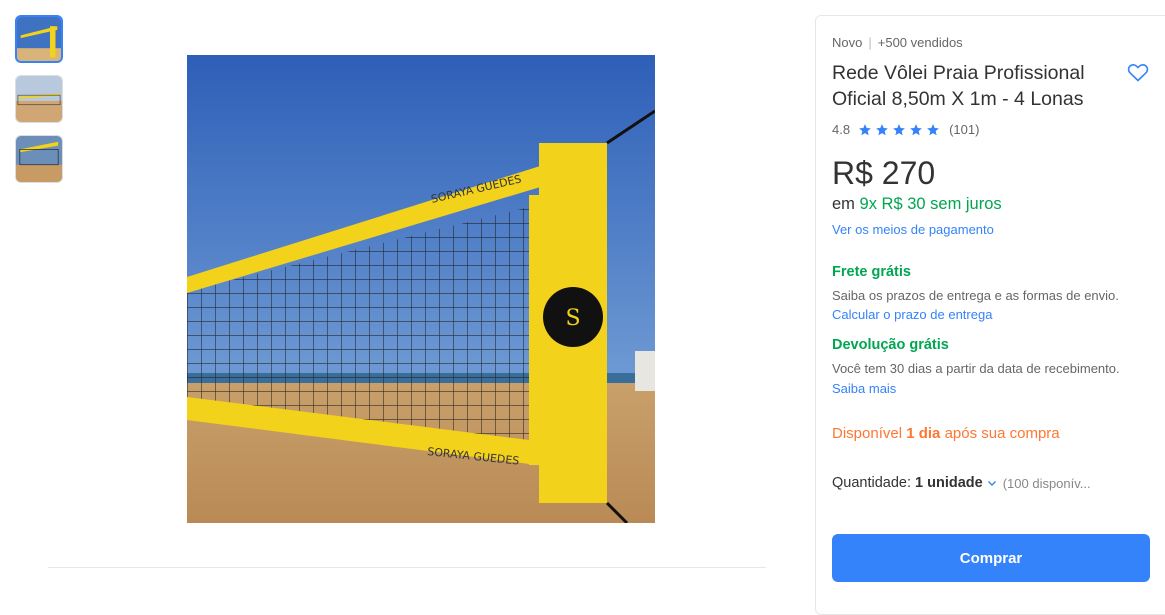 This screenshot has width=1165, height=615. Describe the element at coordinates (867, 433) in the screenshot. I see `availability-prefix: Disponível` at that location.